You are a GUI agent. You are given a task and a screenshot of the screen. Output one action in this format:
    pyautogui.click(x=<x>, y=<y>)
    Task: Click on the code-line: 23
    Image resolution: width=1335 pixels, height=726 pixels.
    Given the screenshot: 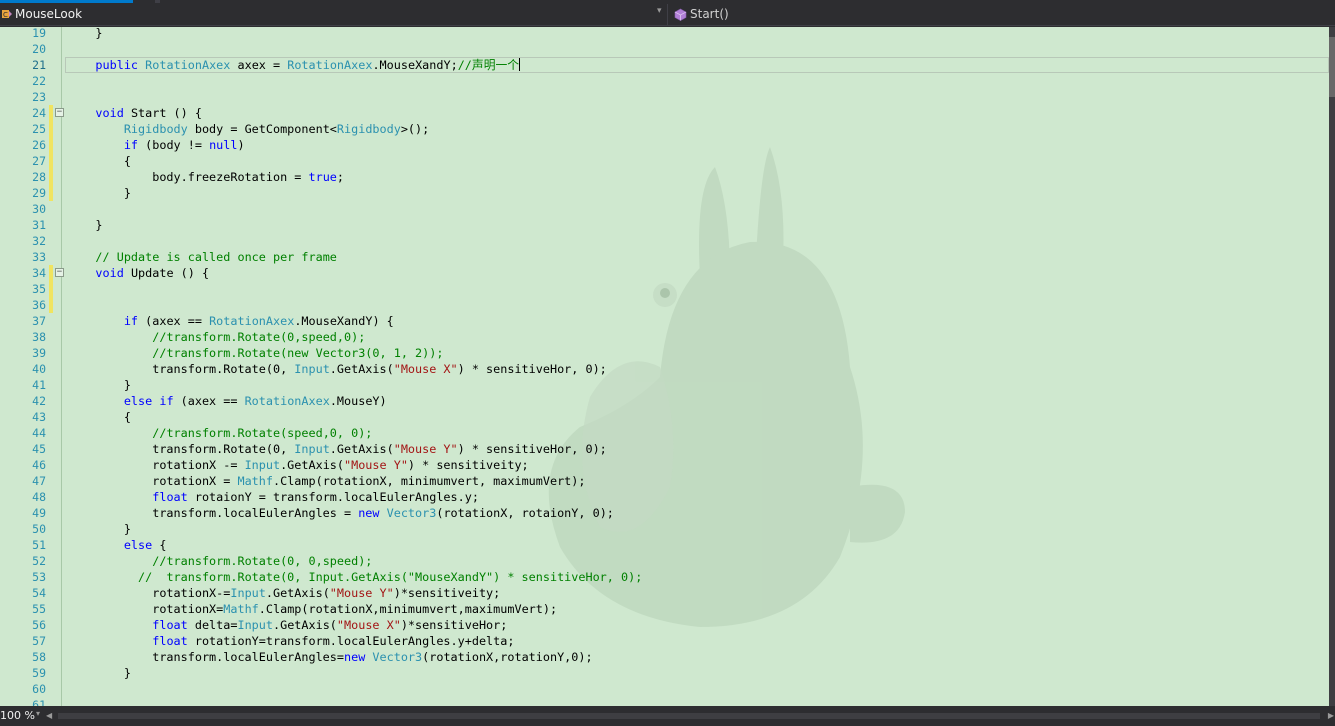 What is the action you would take?
    pyautogui.click(x=664, y=97)
    